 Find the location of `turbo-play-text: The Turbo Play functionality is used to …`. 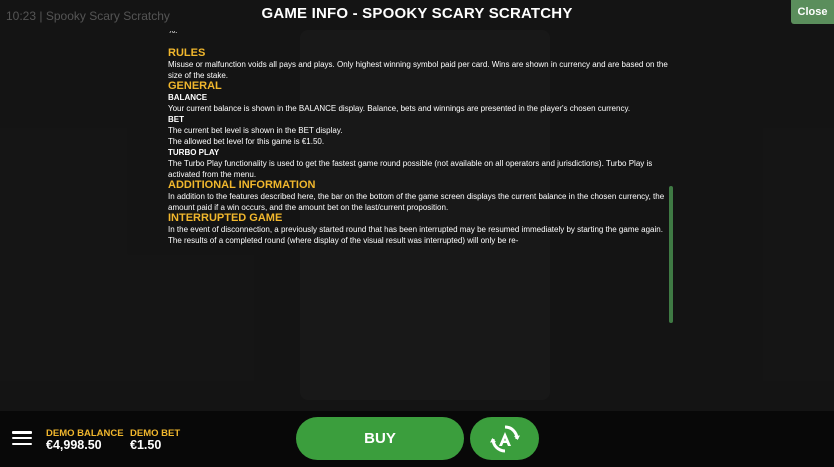

turbo-play-text: The Turbo Play functionality is used to … is located at coordinates (410, 169).